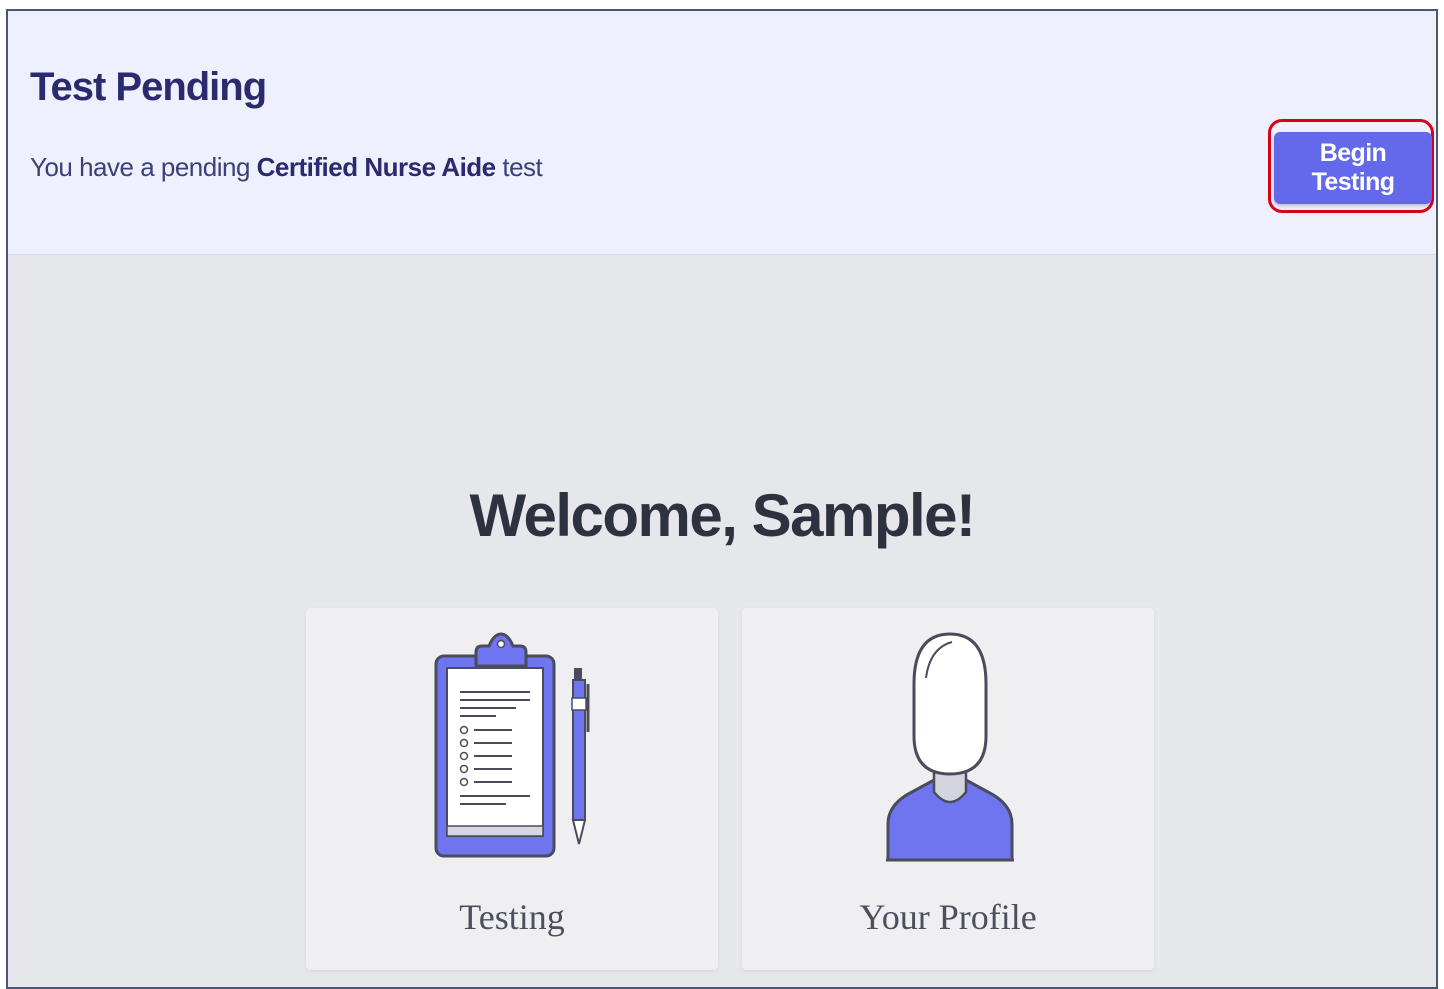  What do you see at coordinates (519, 167) in the screenshot?
I see `banner-message-suffix: test` at bounding box center [519, 167].